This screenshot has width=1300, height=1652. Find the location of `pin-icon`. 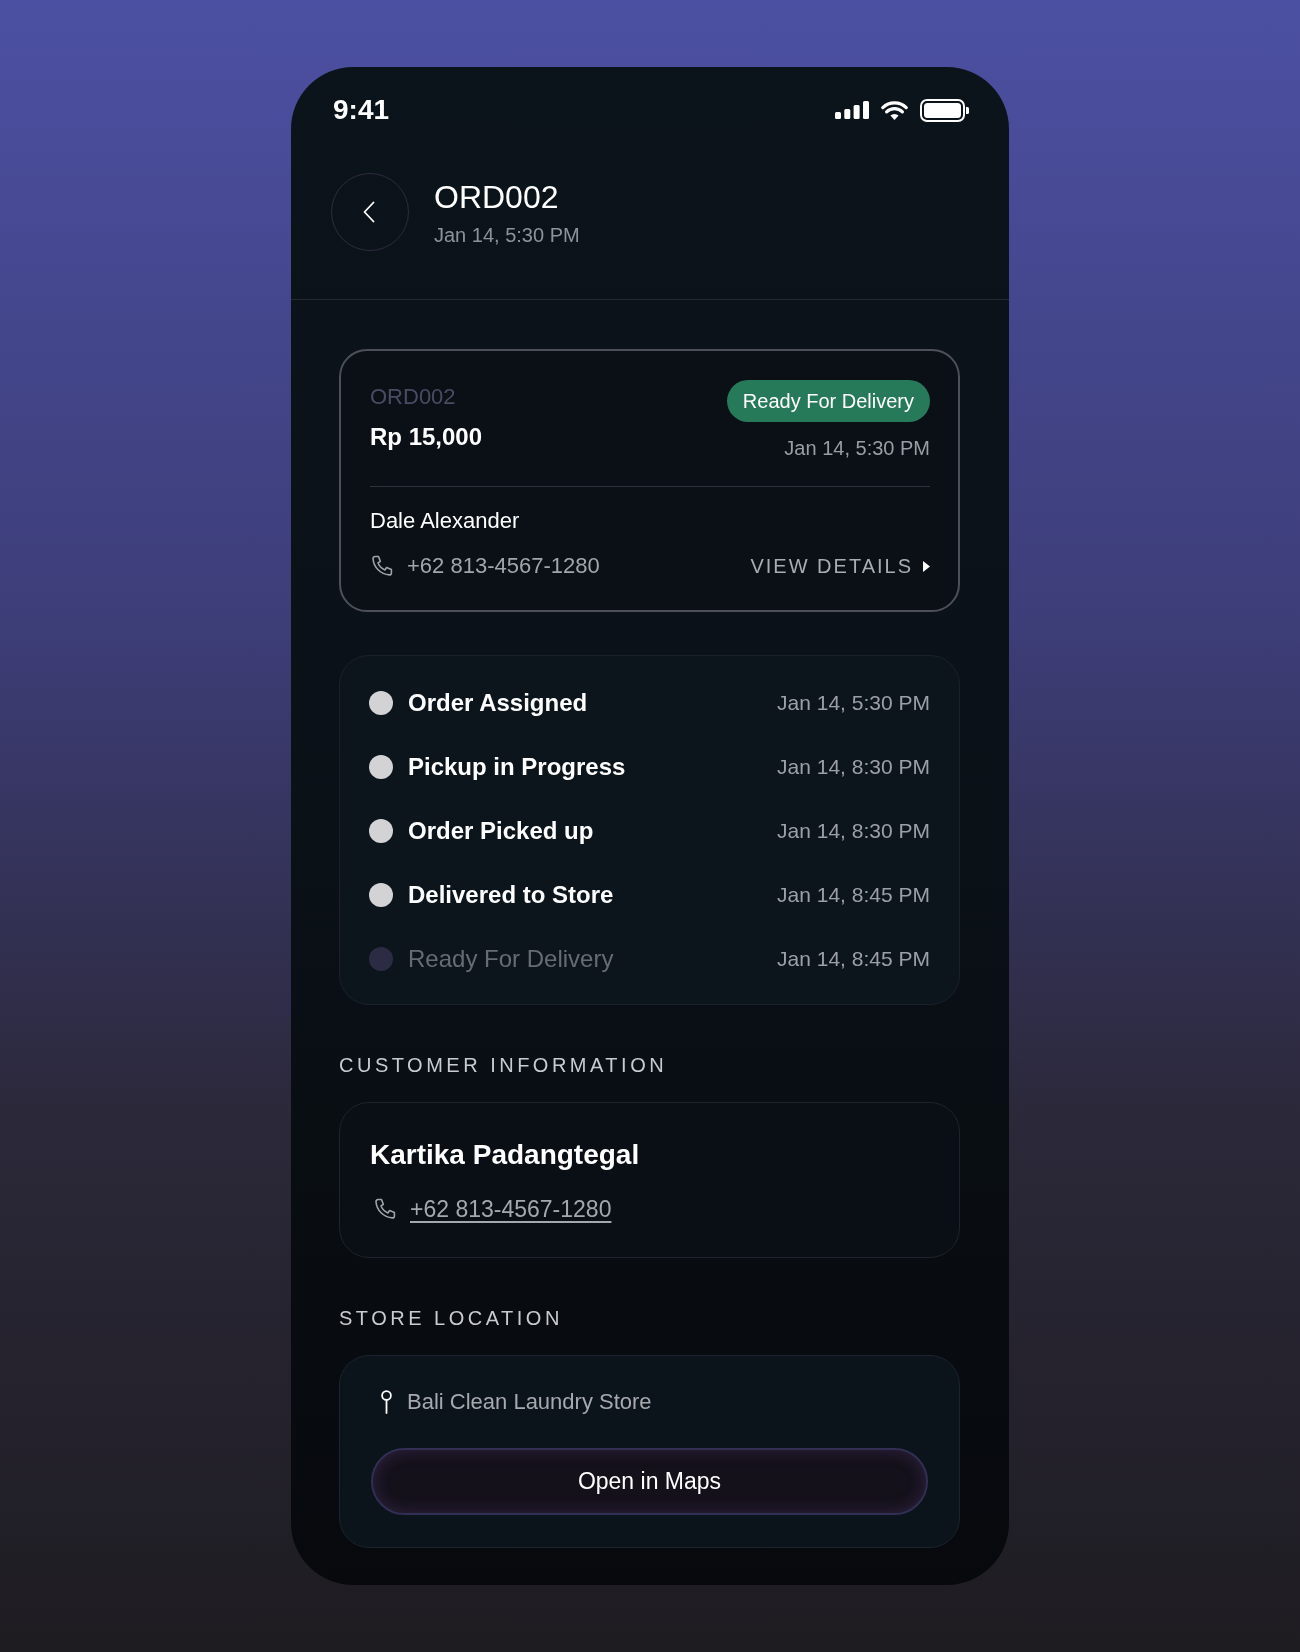

pin-icon is located at coordinates (386, 1402).